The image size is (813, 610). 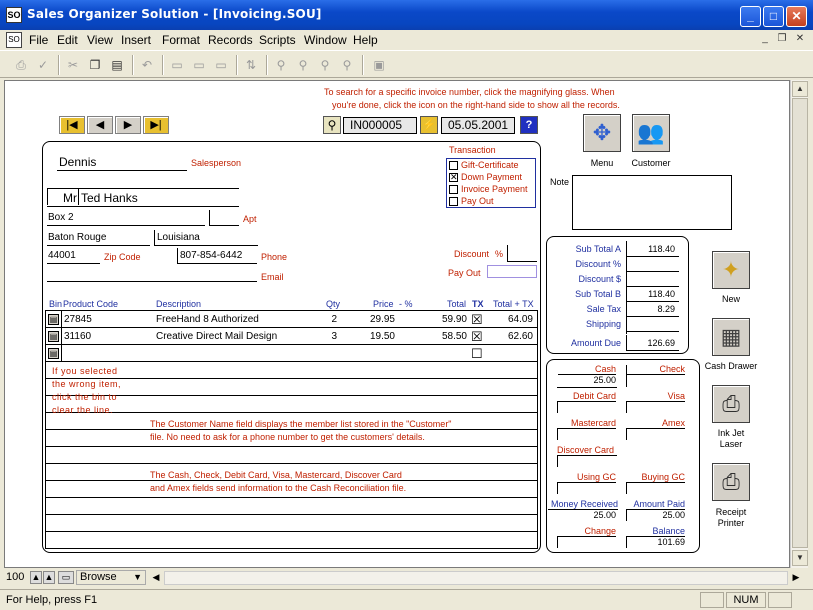 I want to click on row1-qty: 2, so click(x=321, y=319).